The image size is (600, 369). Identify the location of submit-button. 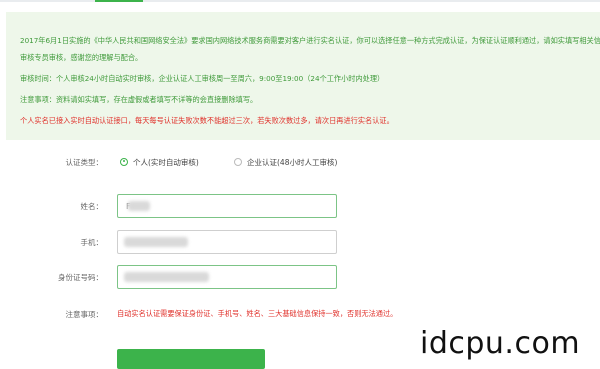
(191, 359).